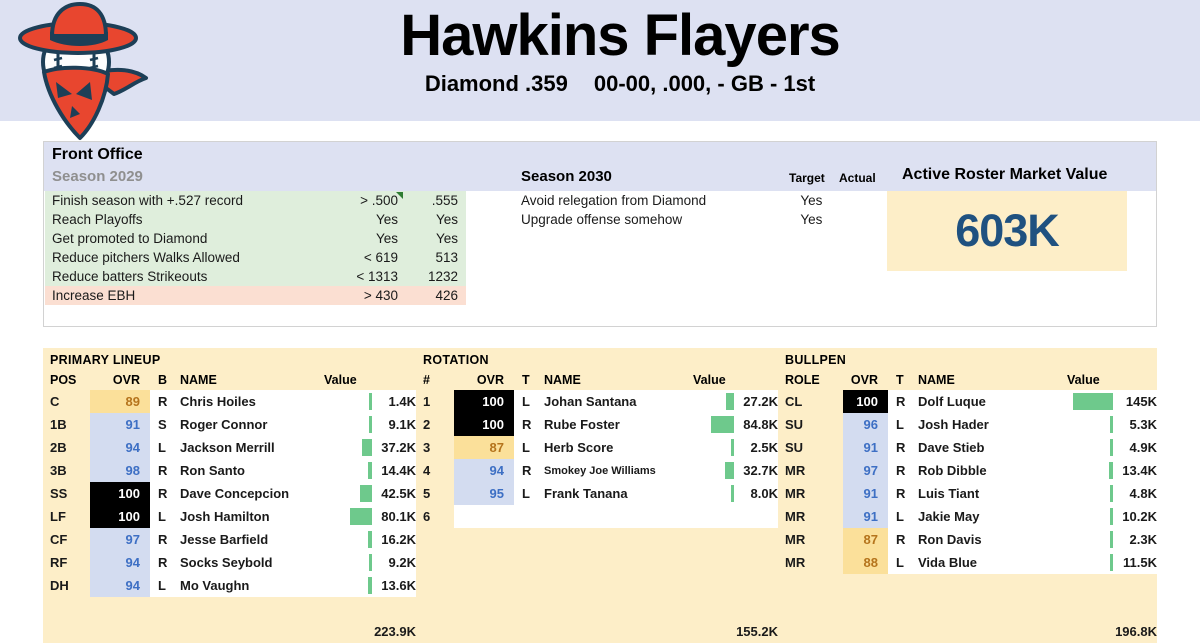  I want to click on row-player-name: Dolf Luque, so click(986, 401).